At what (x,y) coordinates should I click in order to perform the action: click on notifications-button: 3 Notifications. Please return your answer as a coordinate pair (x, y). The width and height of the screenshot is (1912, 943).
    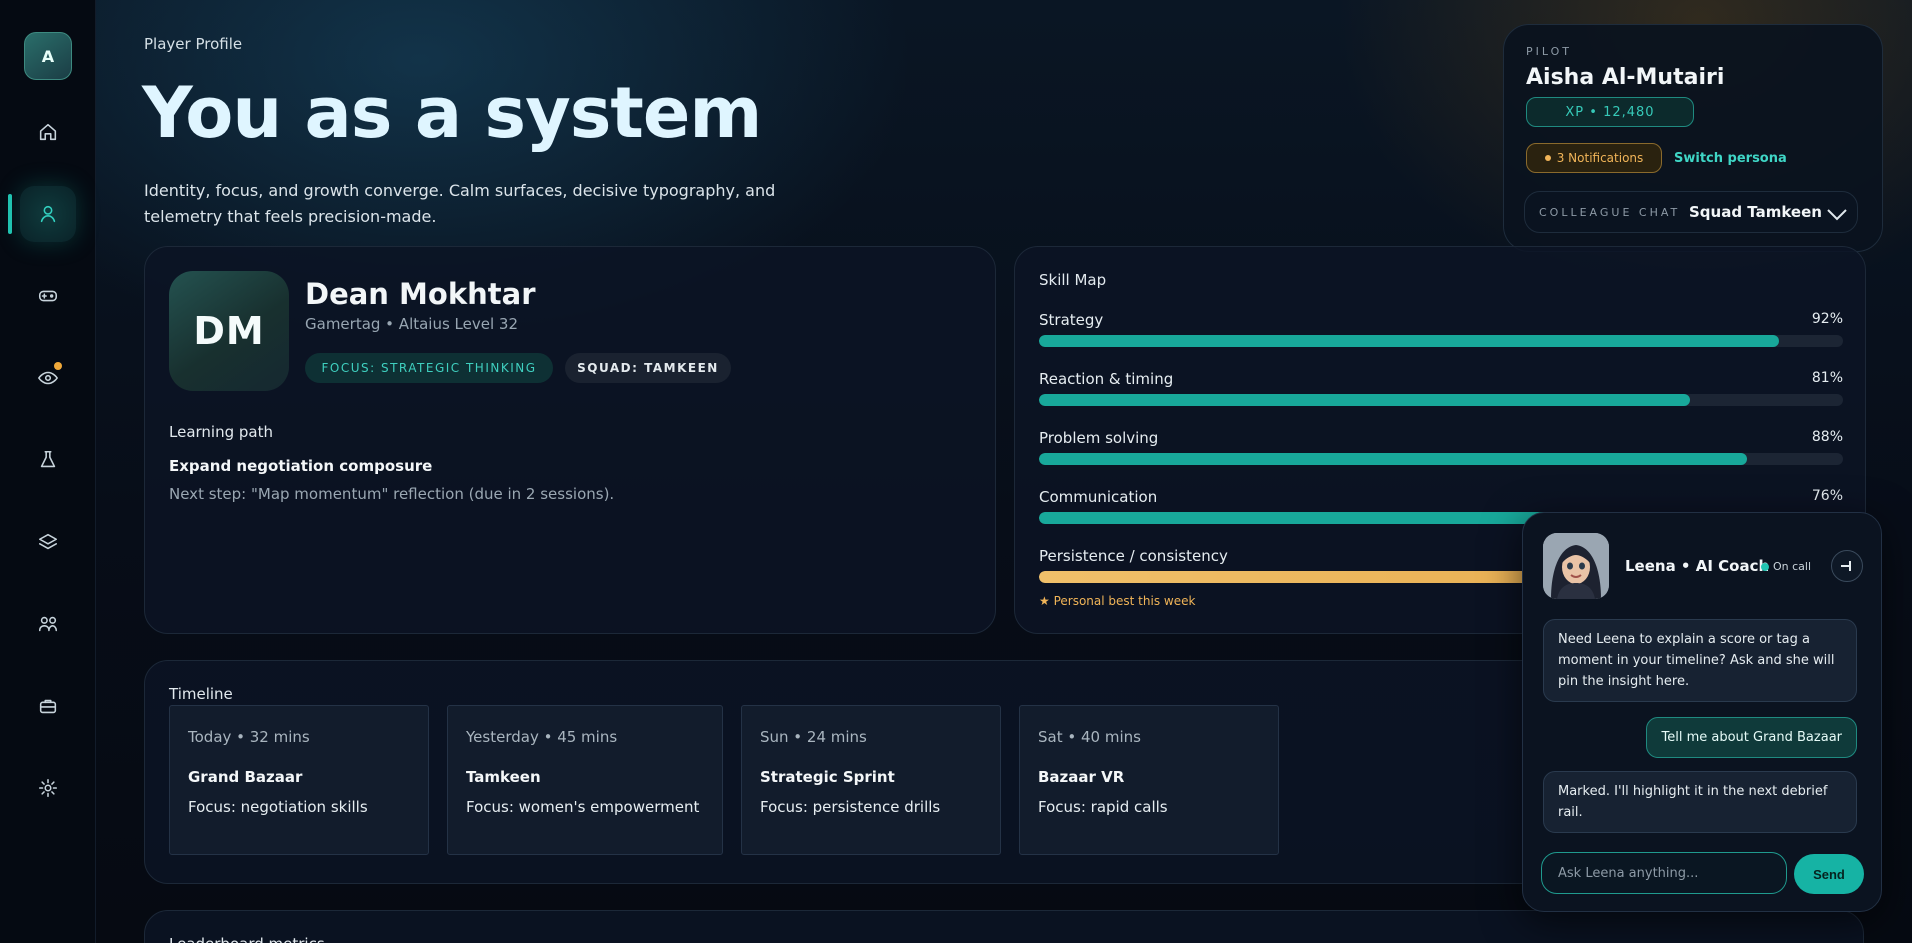
    Looking at the image, I should click on (1594, 158).